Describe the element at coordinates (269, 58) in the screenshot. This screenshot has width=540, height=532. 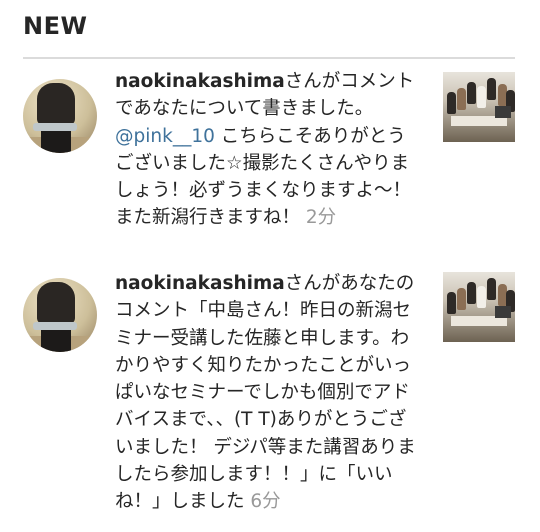
I see `header-divider` at that location.